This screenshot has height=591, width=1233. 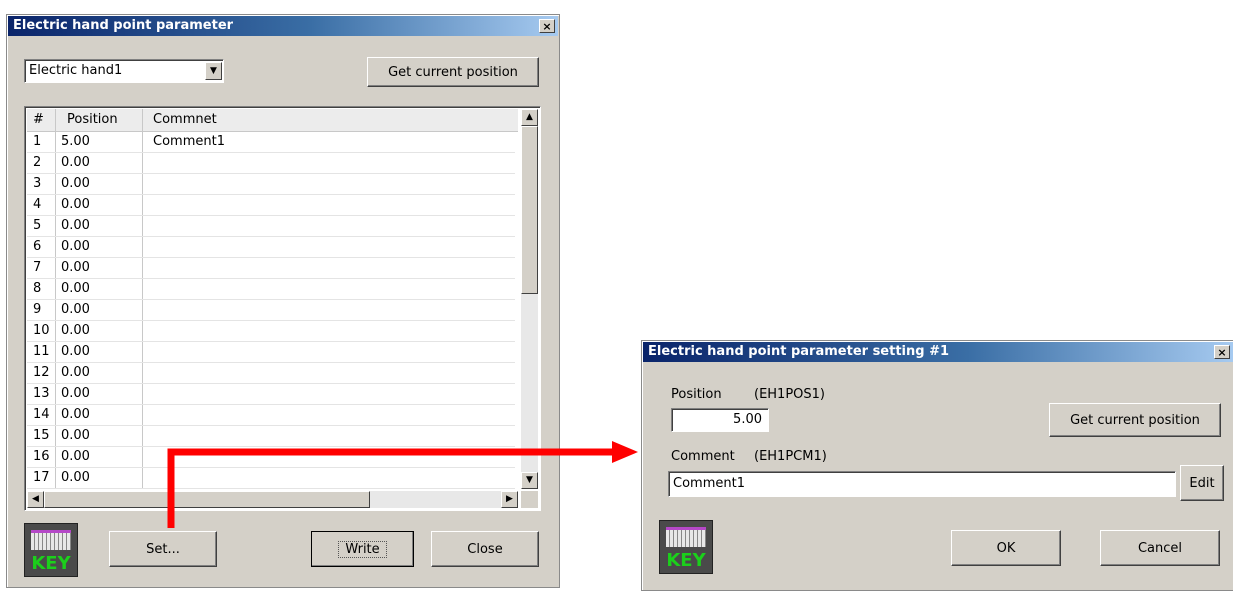 What do you see at coordinates (271, 436) in the screenshot?
I see `table-row: 15 0.00` at bounding box center [271, 436].